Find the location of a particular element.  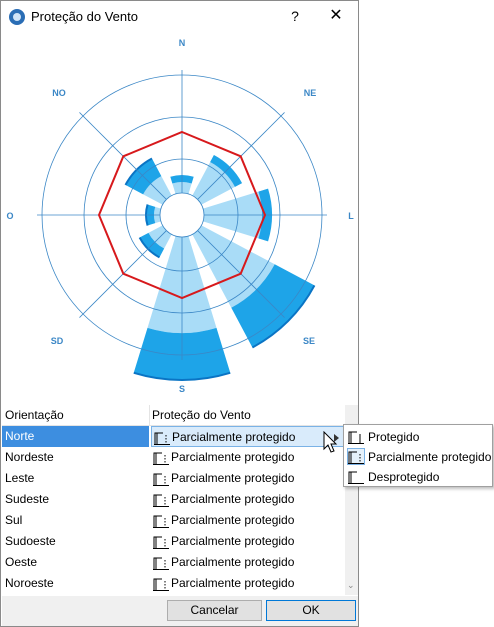

orientation-cell: Oeste is located at coordinates (75, 562).